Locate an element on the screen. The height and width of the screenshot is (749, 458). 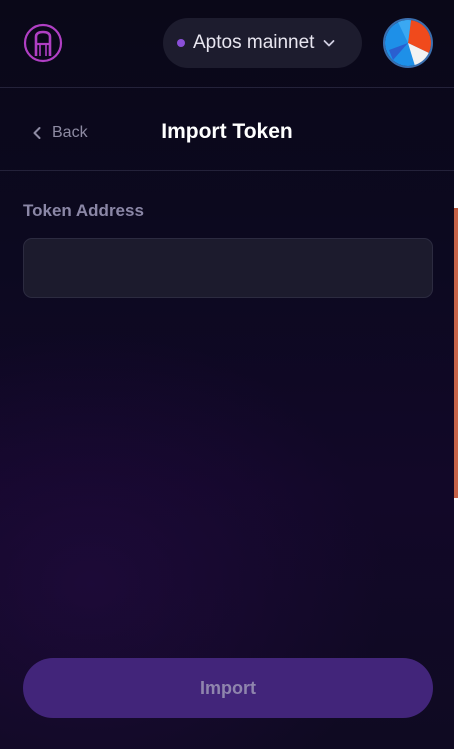
network-label: Aptos mainnet is located at coordinates (254, 42).